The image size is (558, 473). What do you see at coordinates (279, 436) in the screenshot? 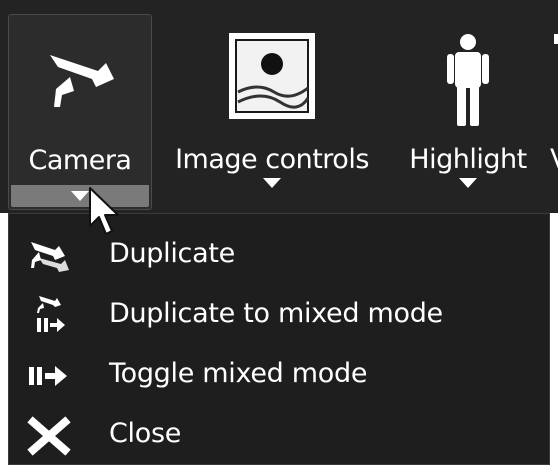
I see `menu-item-close: Close` at bounding box center [279, 436].